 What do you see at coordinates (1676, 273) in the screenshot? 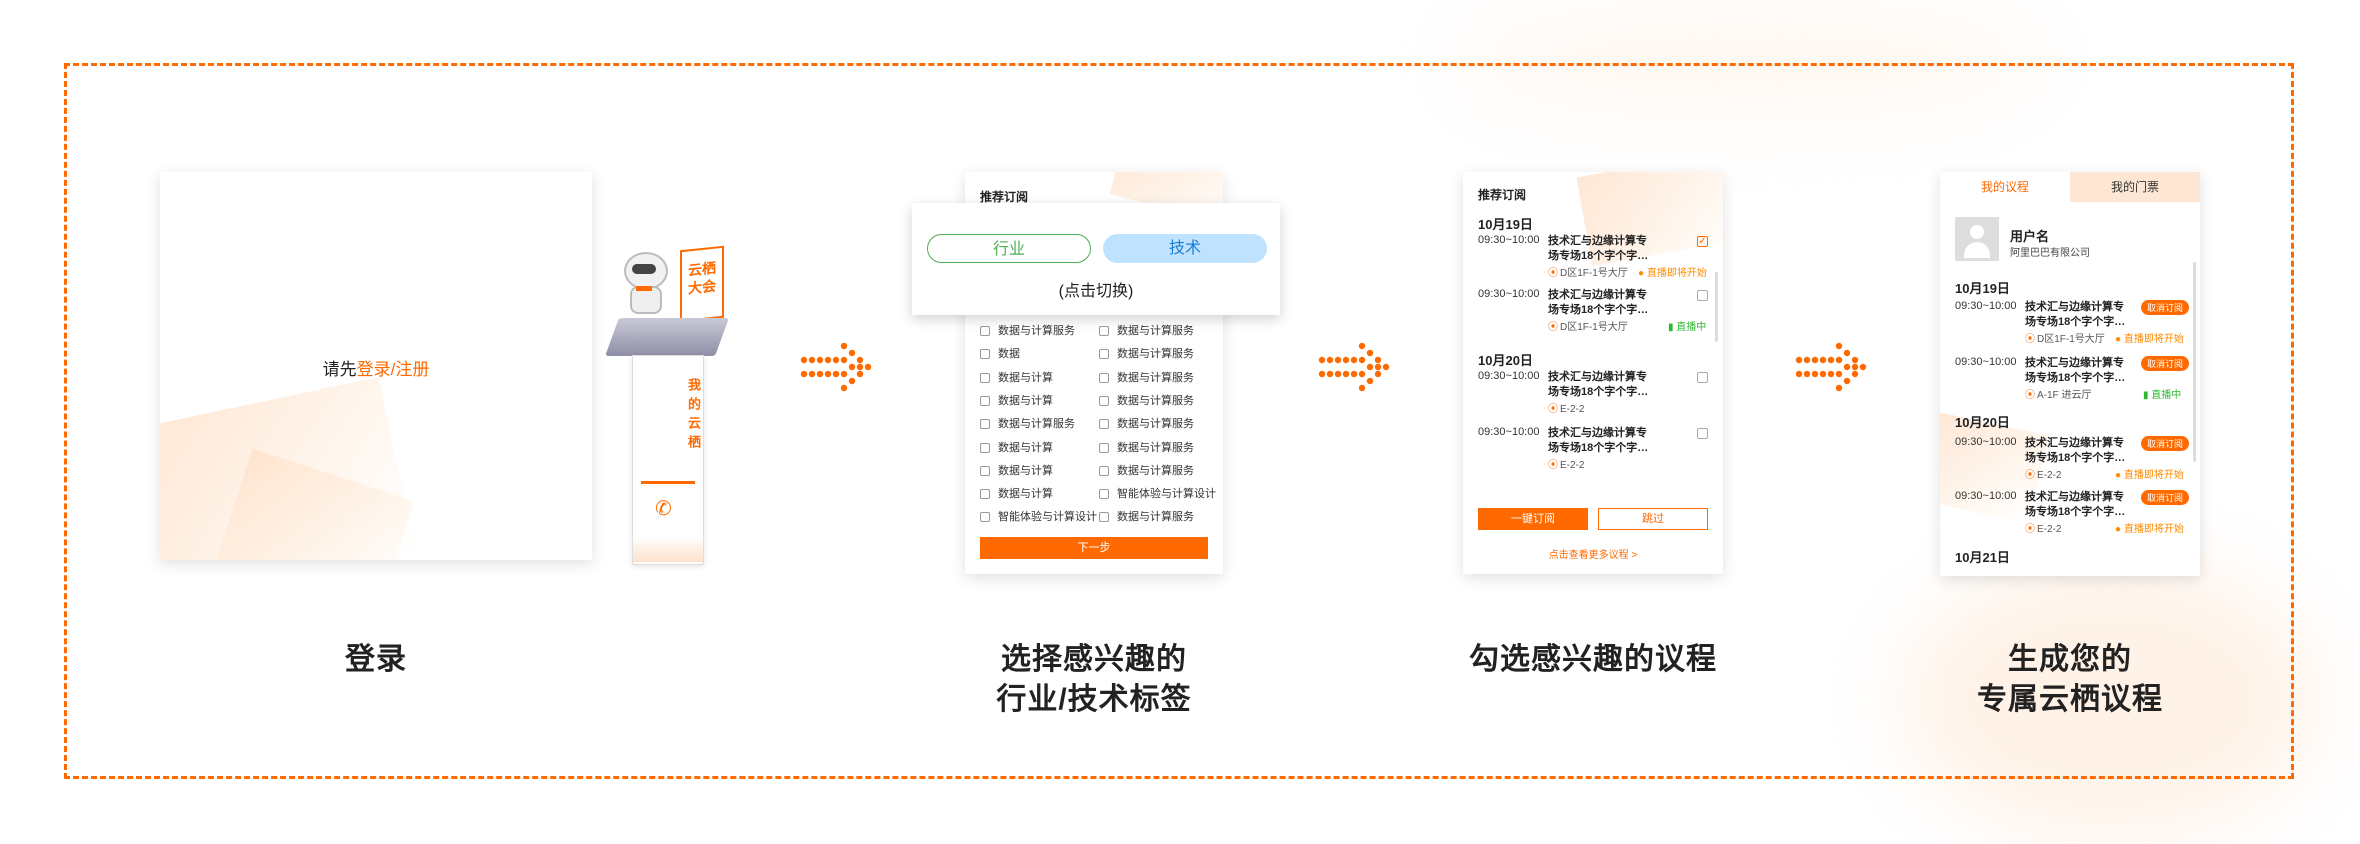
I see `live-status-text: 直播即将开始` at bounding box center [1676, 273].